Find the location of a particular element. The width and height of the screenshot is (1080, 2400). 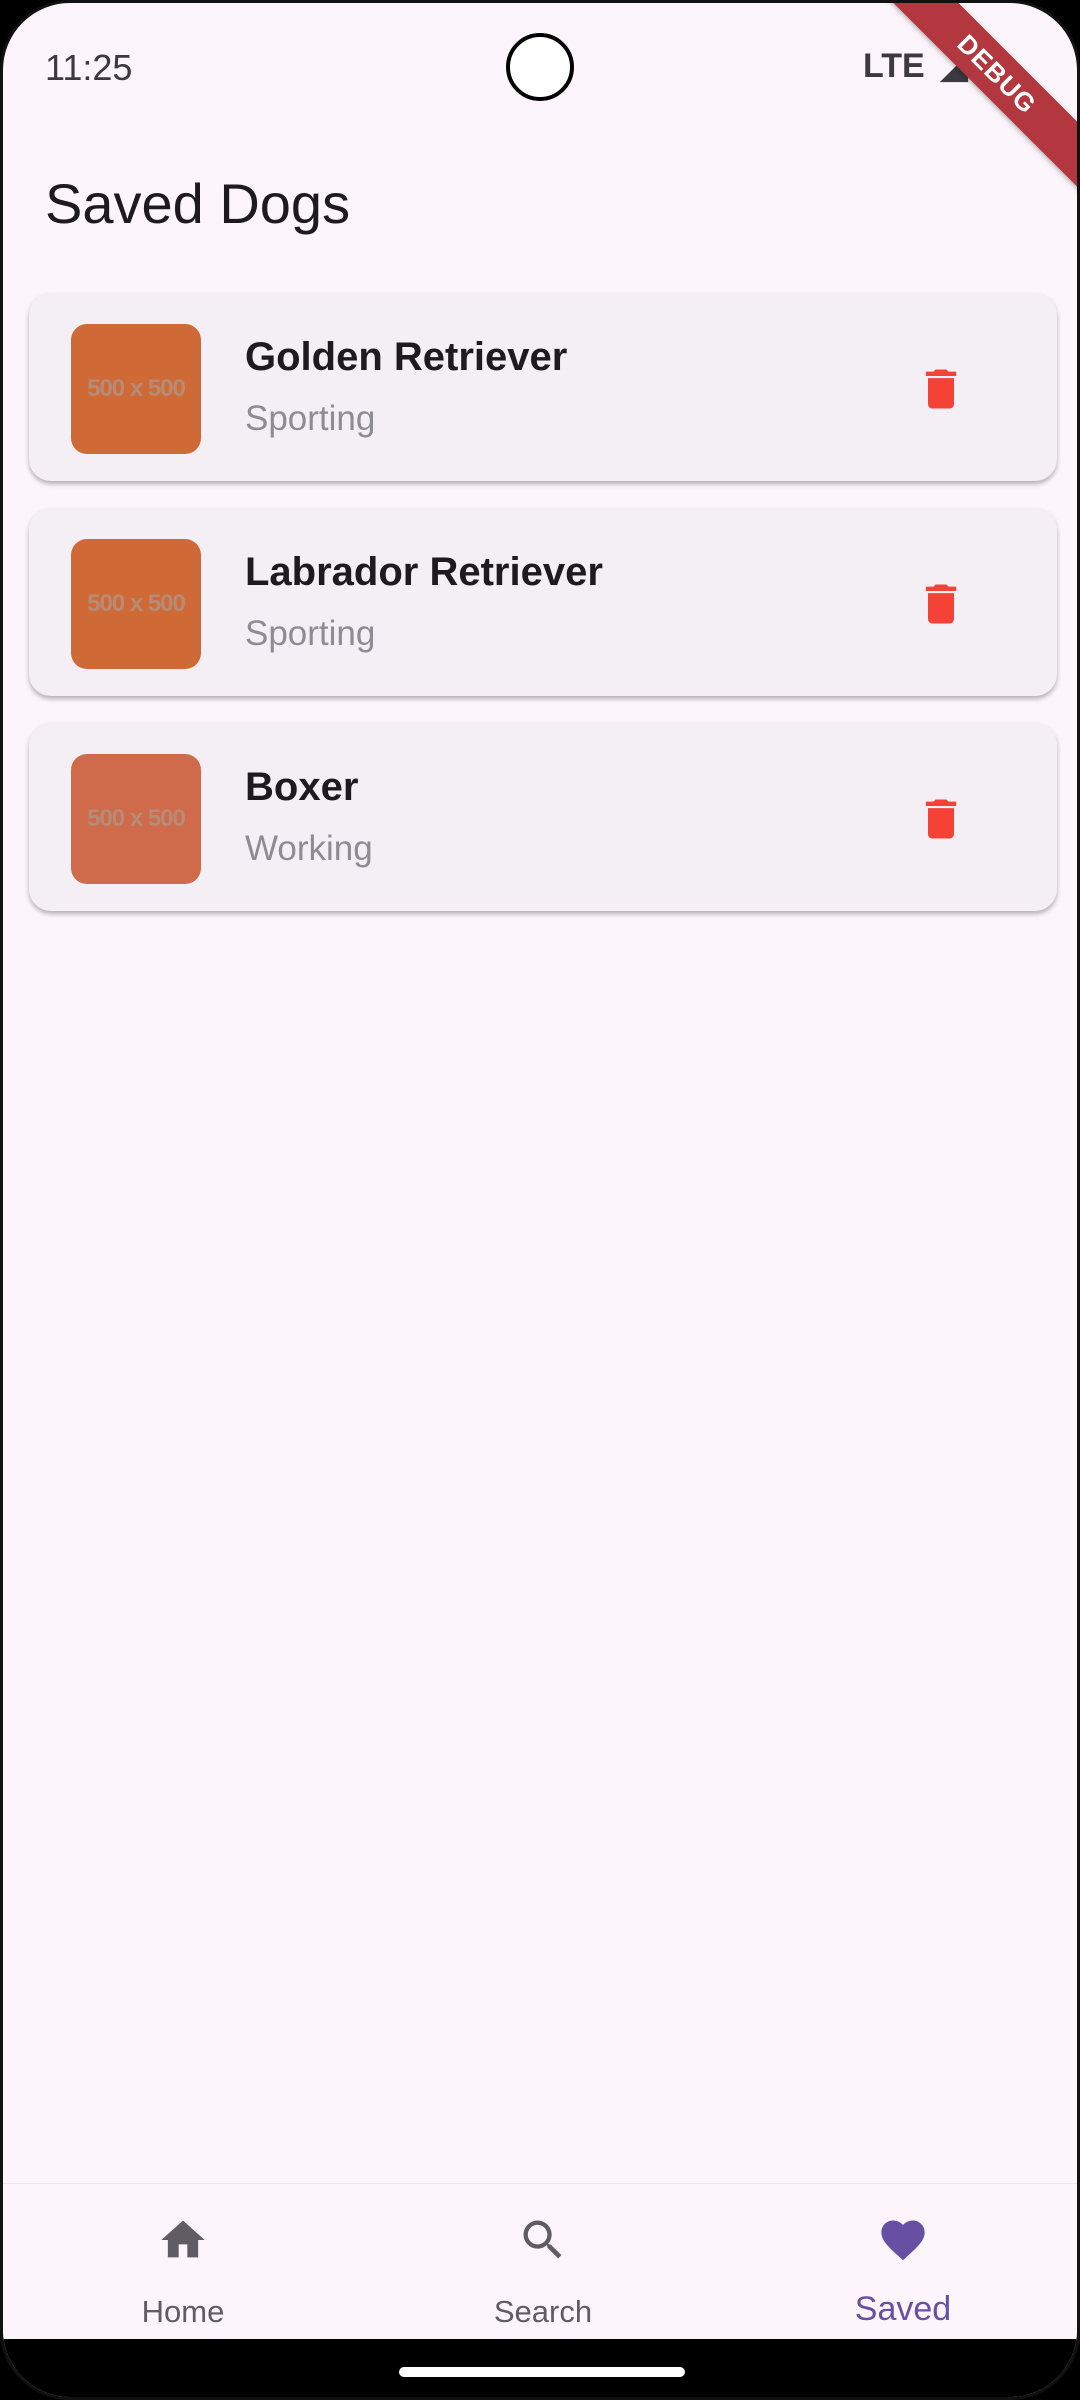

system-gesture-area is located at coordinates (540, 2368).